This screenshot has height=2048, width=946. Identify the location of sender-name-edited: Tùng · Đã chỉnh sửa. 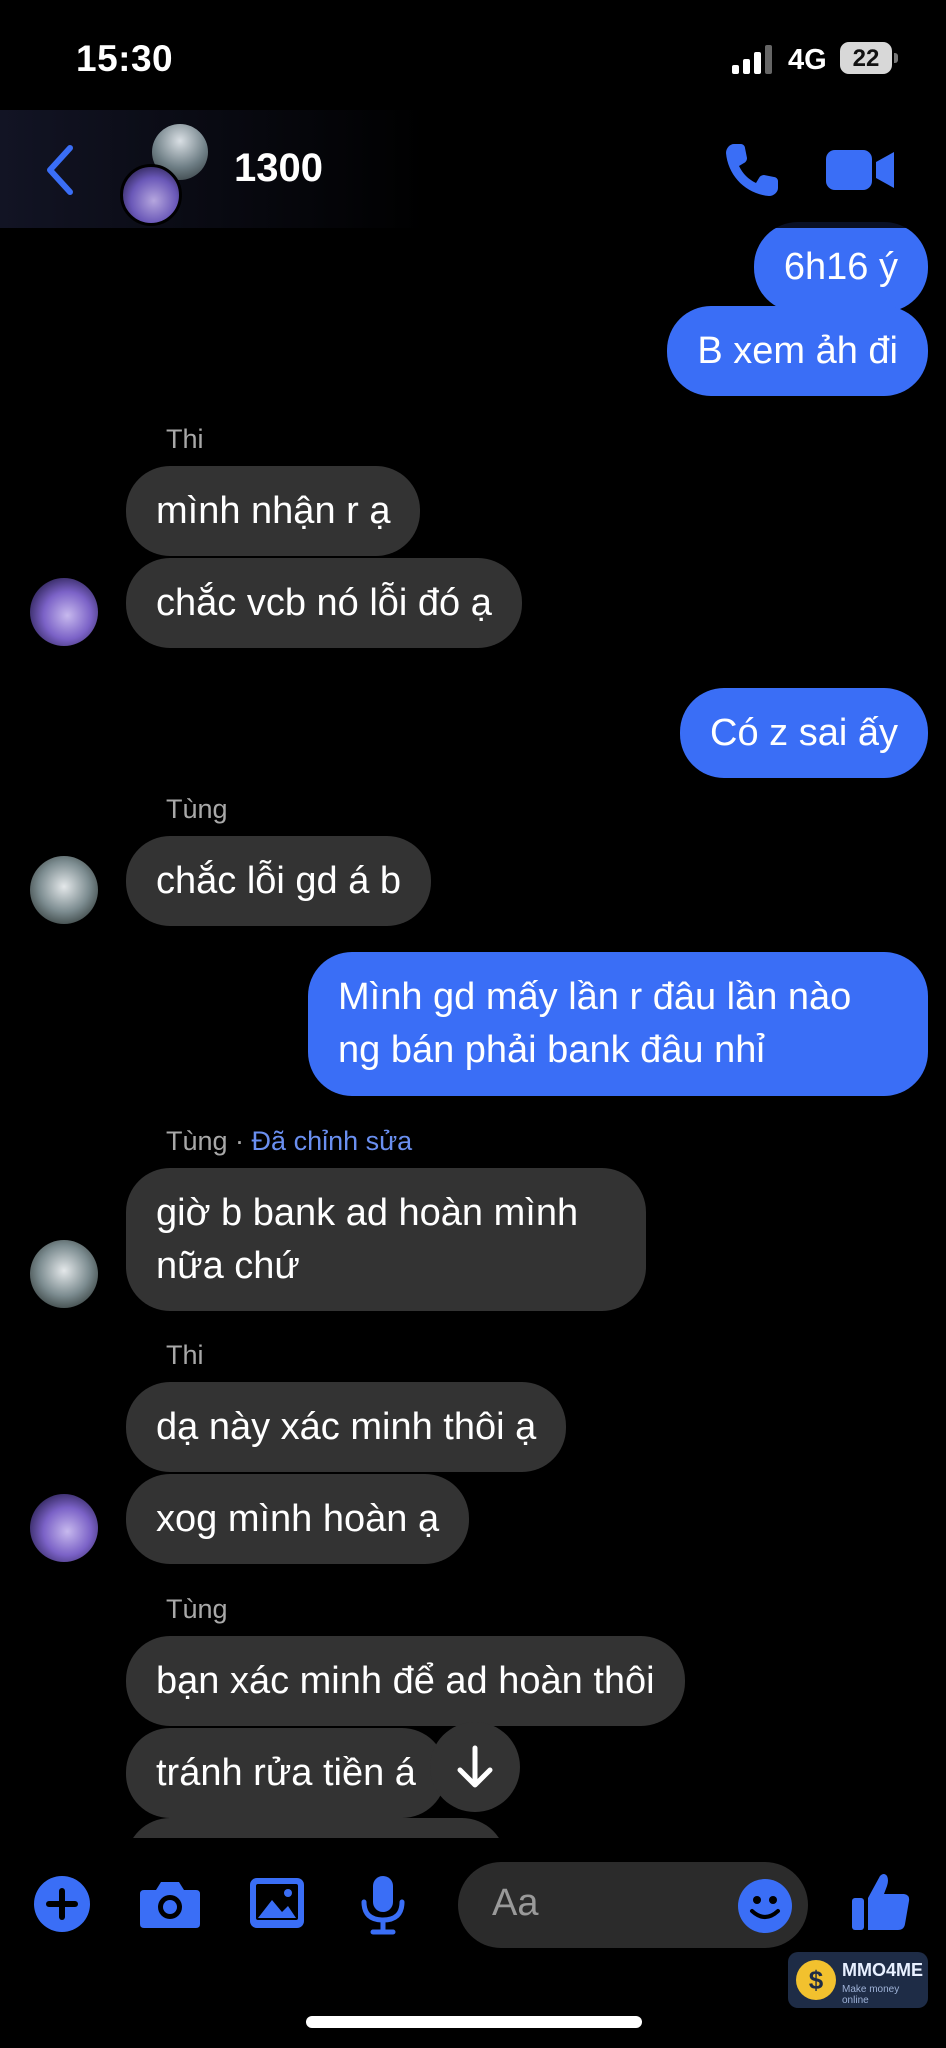
(289, 1141).